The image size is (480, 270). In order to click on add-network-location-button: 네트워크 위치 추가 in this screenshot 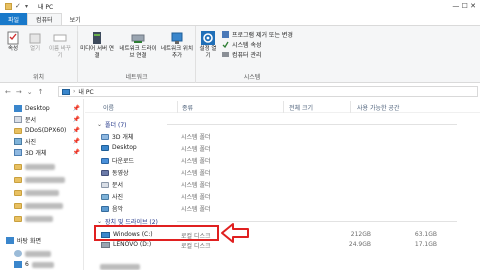, I will do `click(177, 45)`.